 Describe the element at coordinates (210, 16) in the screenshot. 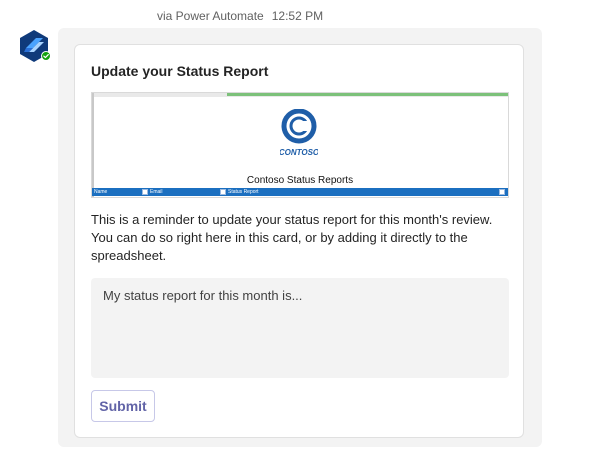

I see `sender-via: via Power Automate` at that location.